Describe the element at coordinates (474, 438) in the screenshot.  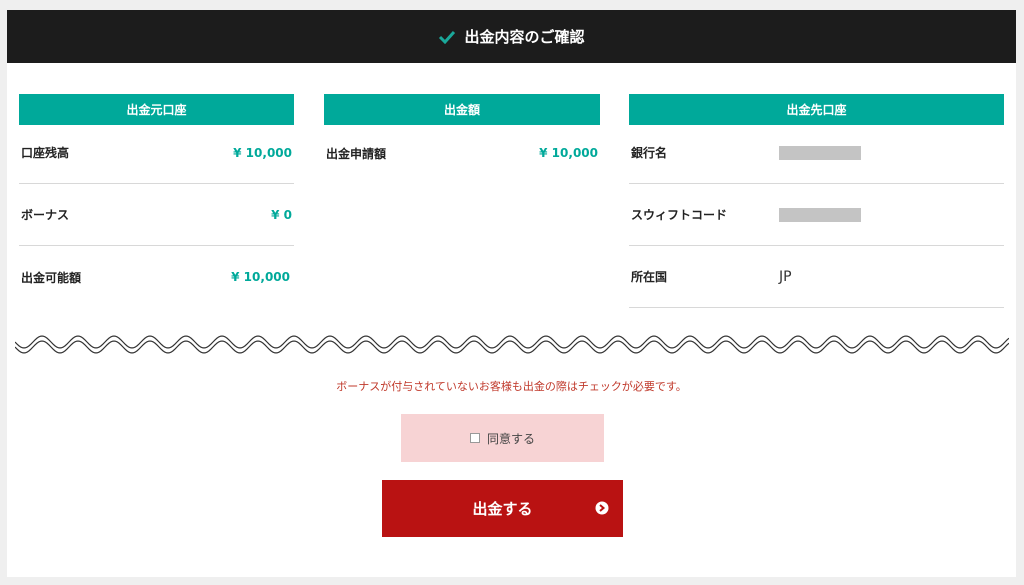
I see `checkbox-icon` at that location.